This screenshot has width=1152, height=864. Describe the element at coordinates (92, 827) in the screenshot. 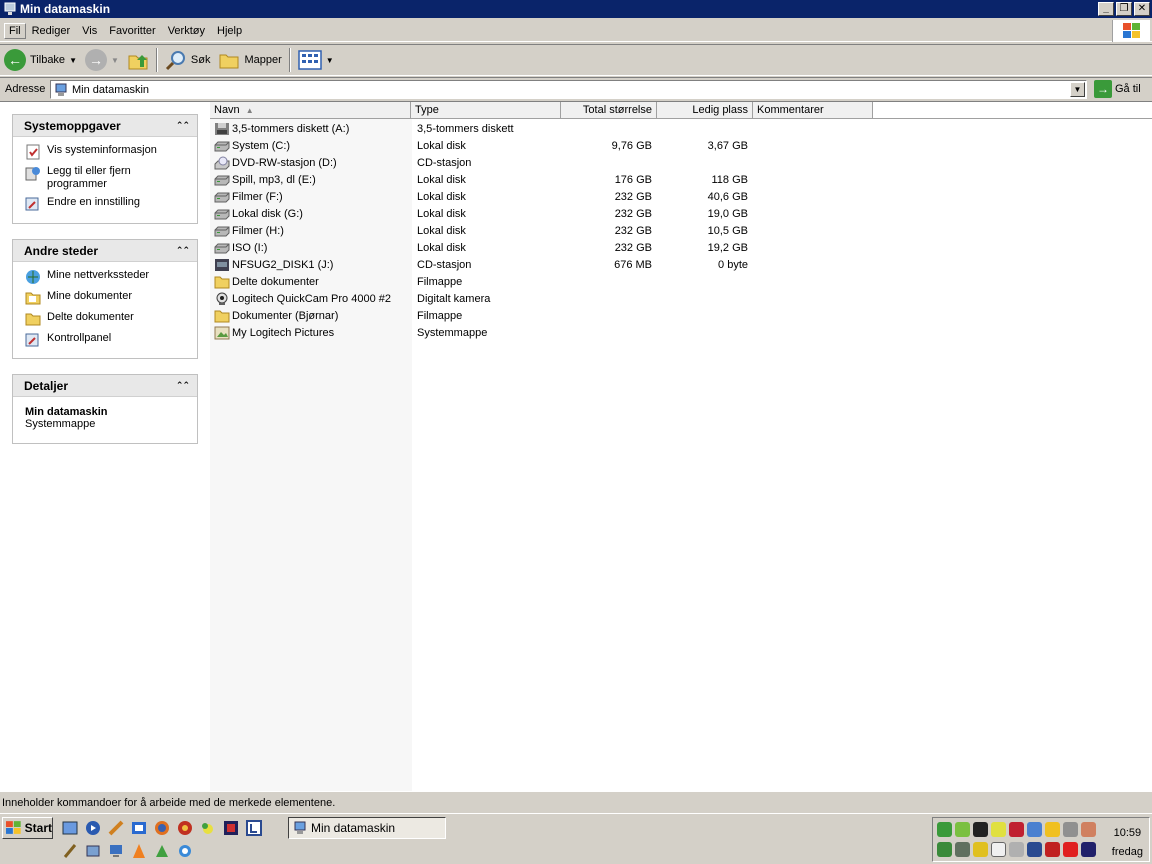

I see `media-player-icon` at that location.